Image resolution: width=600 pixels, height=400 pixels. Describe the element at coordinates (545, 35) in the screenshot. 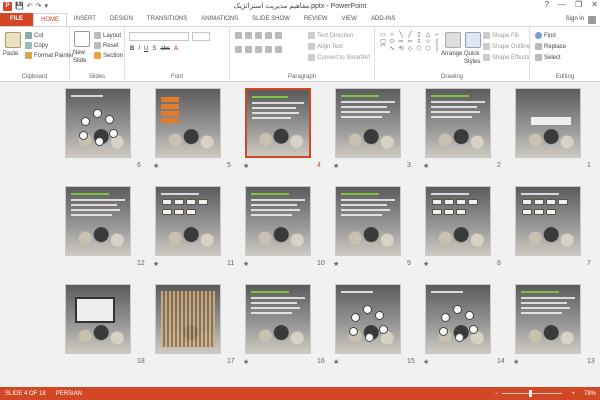

I see `find-button: Find` at that location.